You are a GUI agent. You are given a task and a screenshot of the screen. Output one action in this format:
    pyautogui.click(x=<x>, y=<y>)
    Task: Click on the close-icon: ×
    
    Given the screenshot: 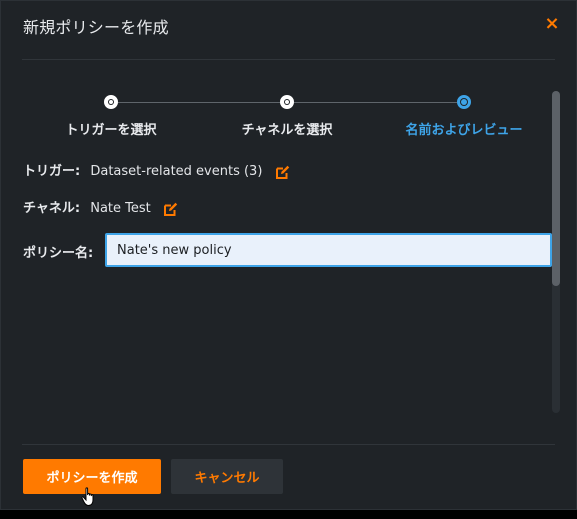 What is the action you would take?
    pyautogui.click(x=552, y=24)
    